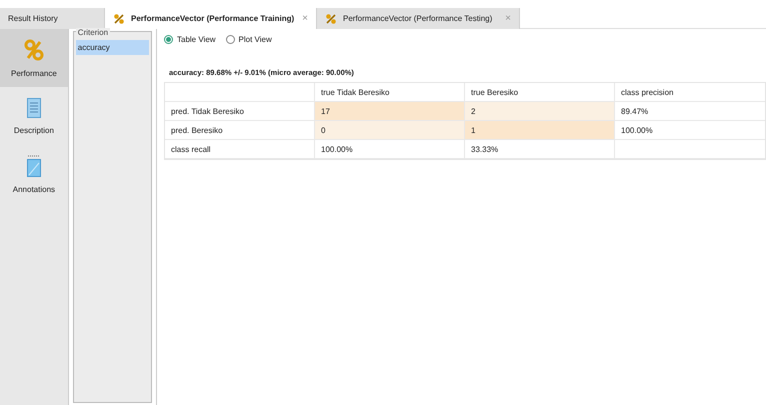  What do you see at coordinates (647, 92) in the screenshot?
I see `column-header: class precision` at bounding box center [647, 92].